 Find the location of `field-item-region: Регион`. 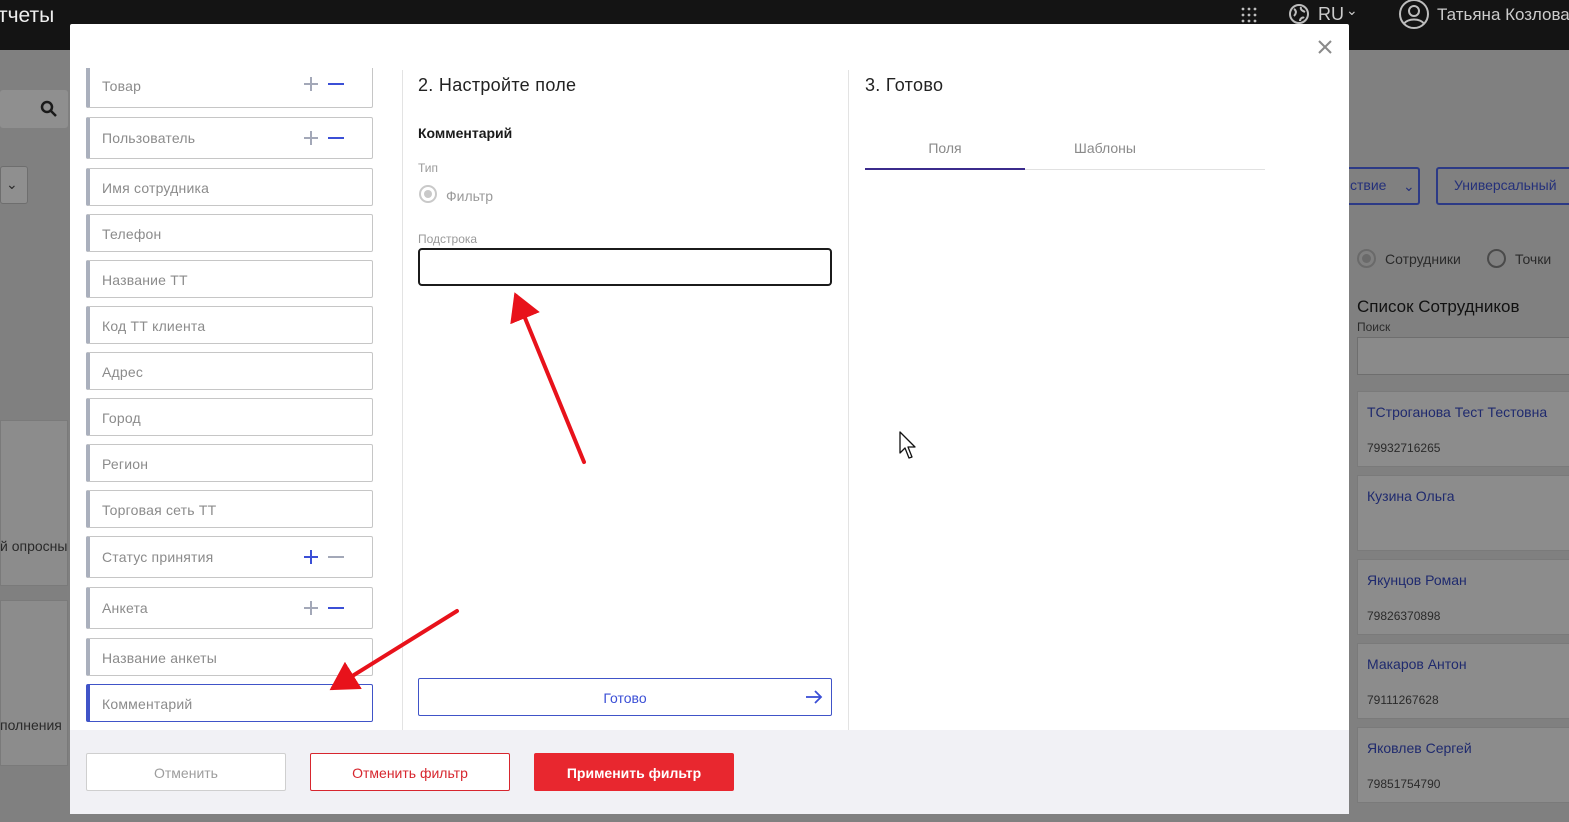

field-item-region: Регион is located at coordinates (229, 463).